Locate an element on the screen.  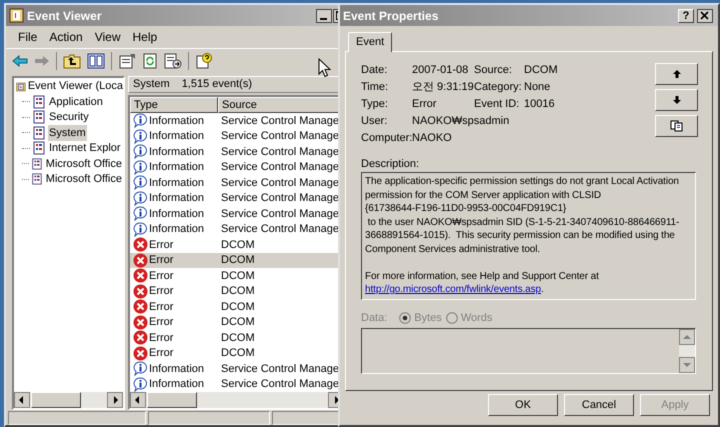
field-label: Computer: is located at coordinates (386, 138).